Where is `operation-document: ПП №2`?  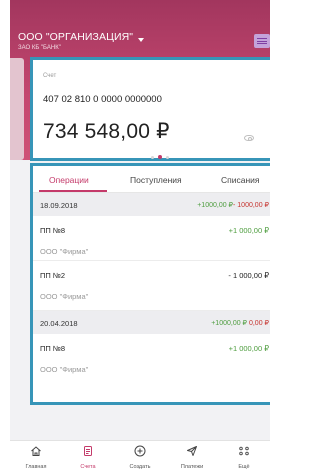 operation-document: ПП №2 is located at coordinates (53, 275).